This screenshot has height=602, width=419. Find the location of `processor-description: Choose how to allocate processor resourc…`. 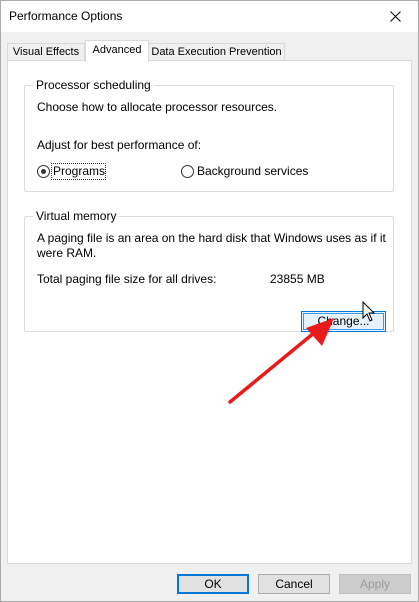

processor-description: Choose how to allocate processor resourc… is located at coordinates (157, 107).